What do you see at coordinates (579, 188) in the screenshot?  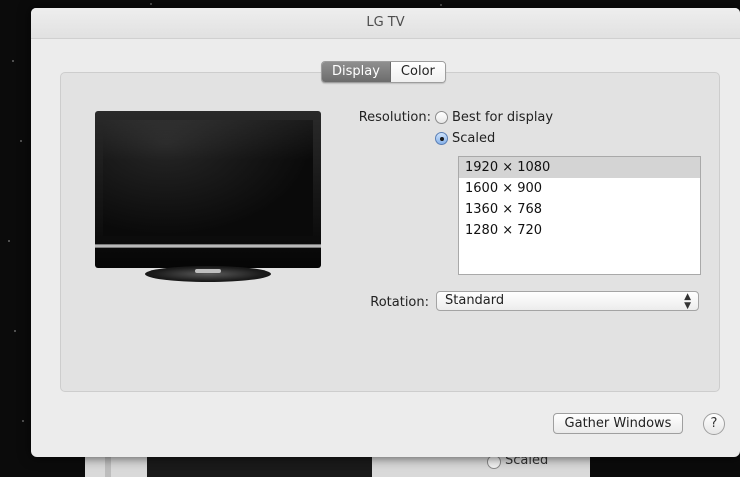 I see `resolution-item-1600x900: 1600 × 900` at bounding box center [579, 188].